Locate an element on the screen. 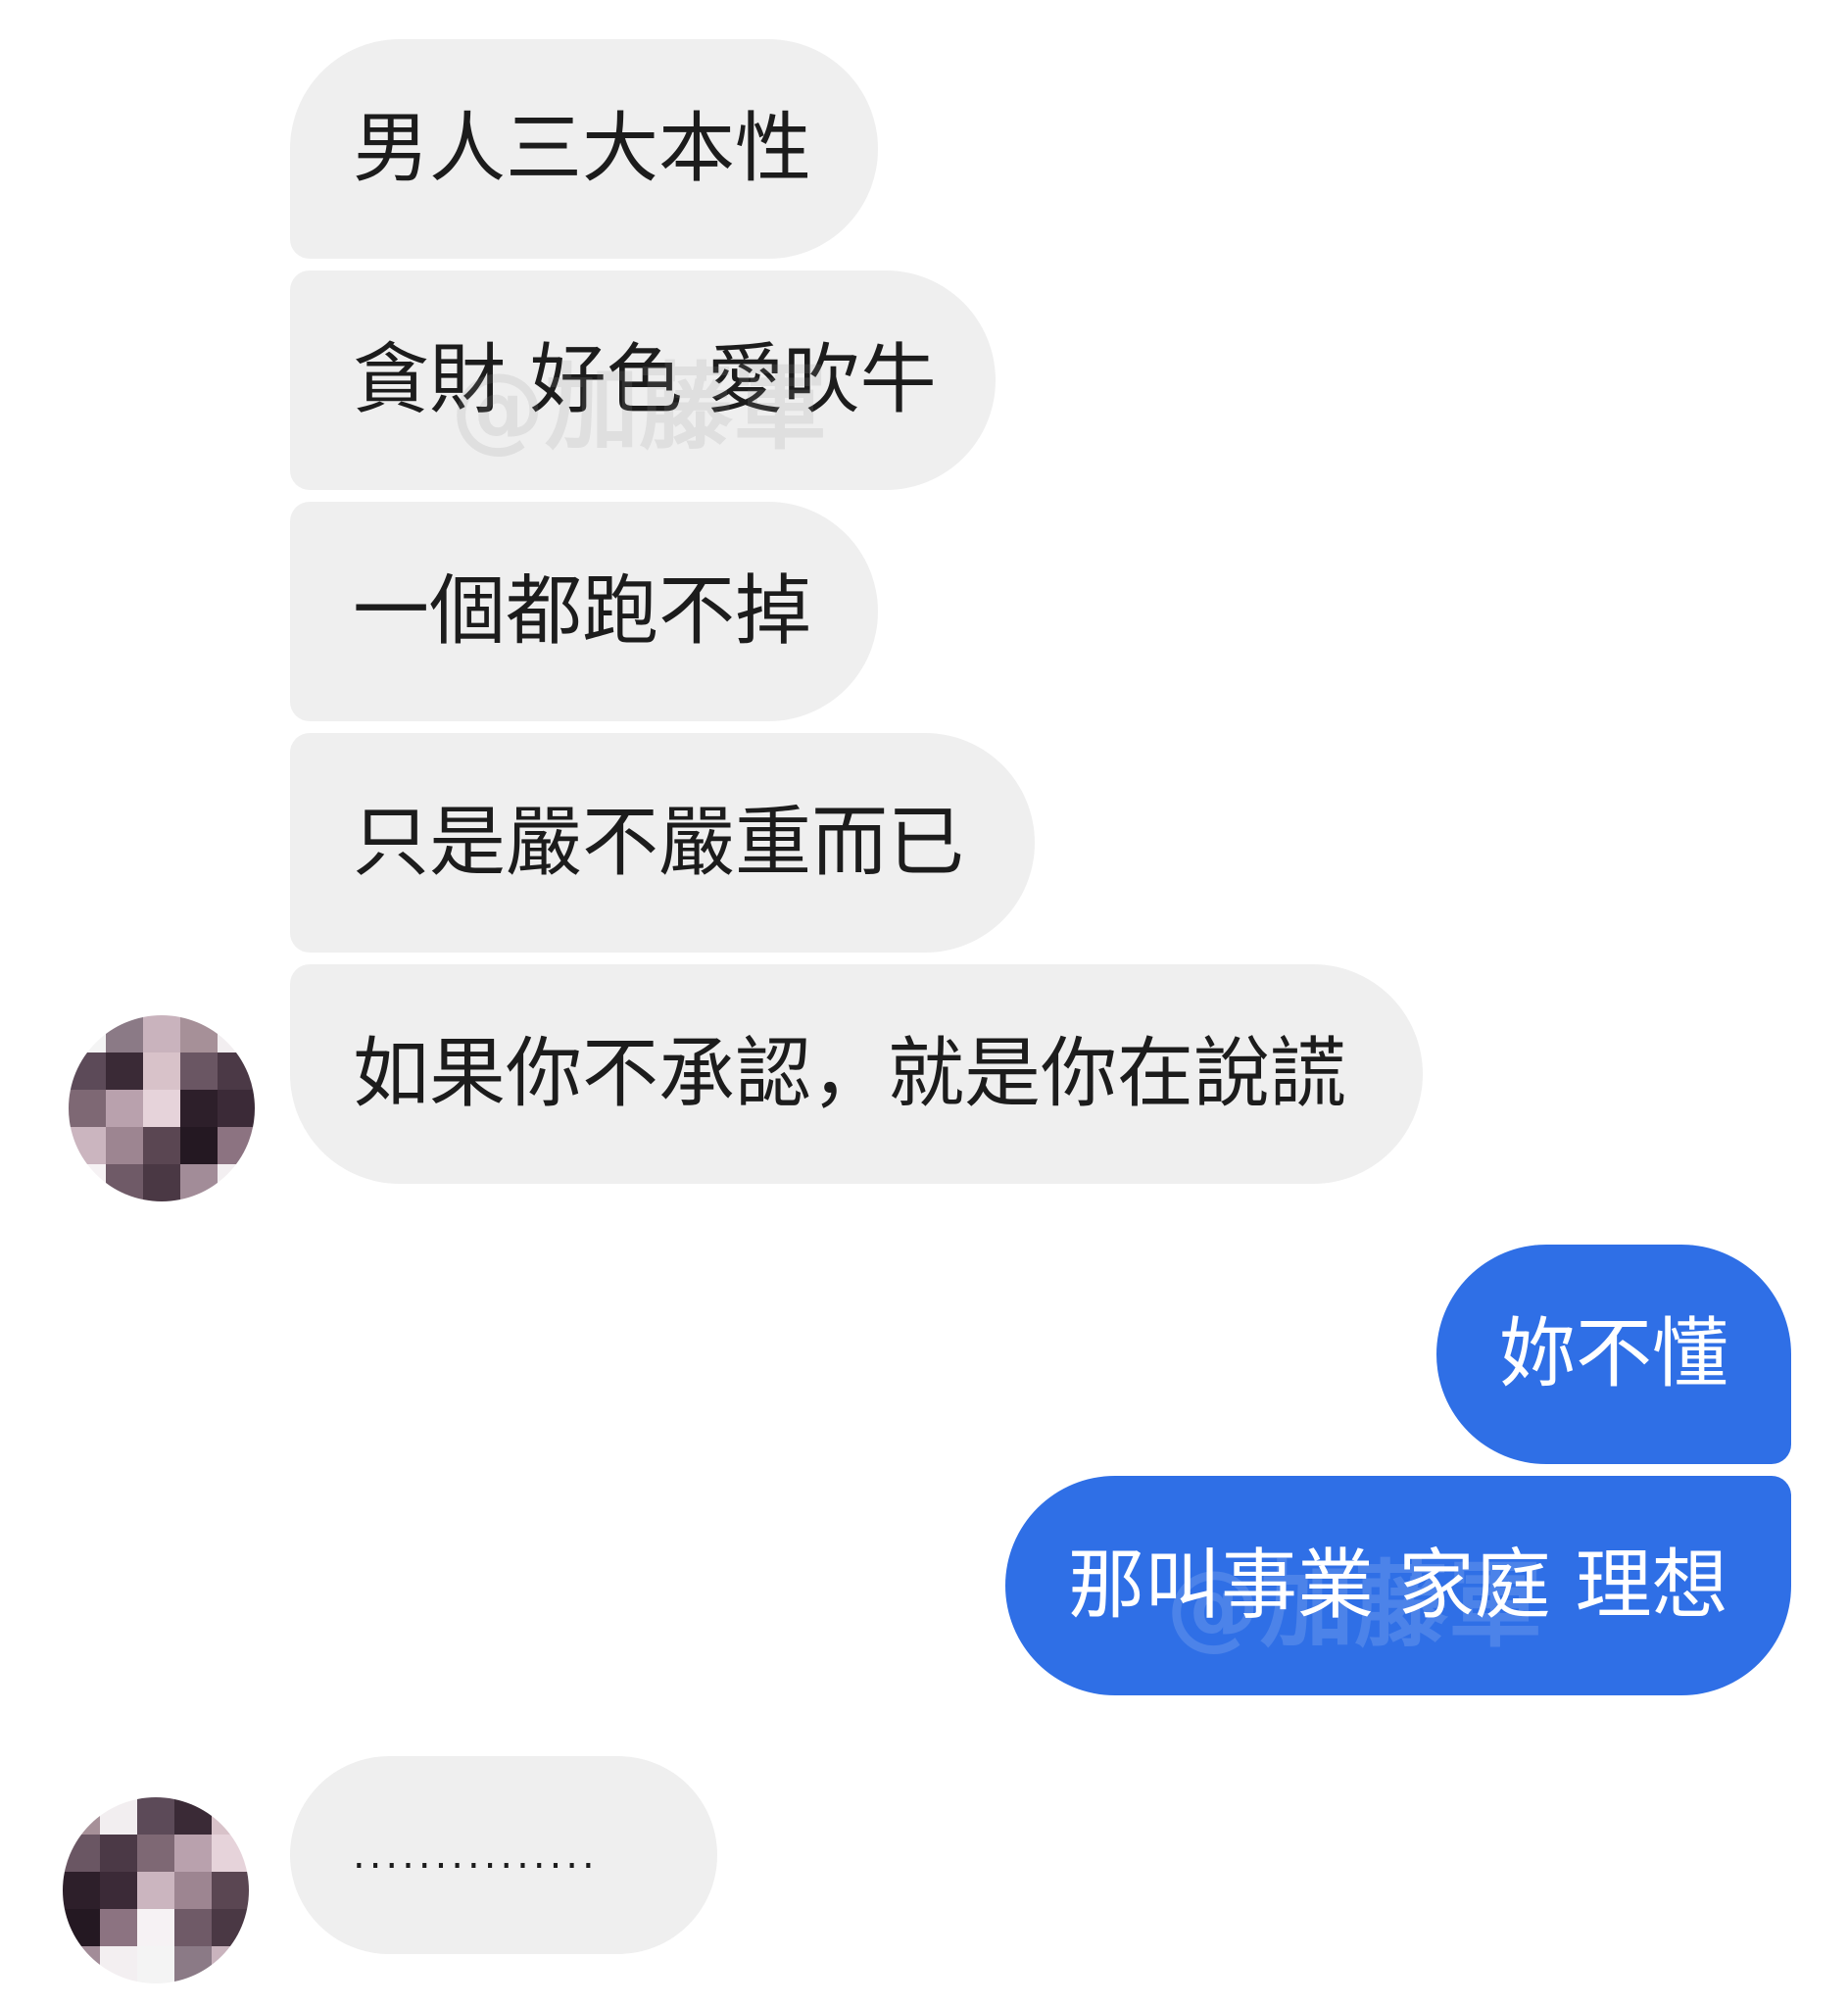 This screenshot has width=1848, height=2007. message-text: 一個都跑不掉 is located at coordinates (583, 611).